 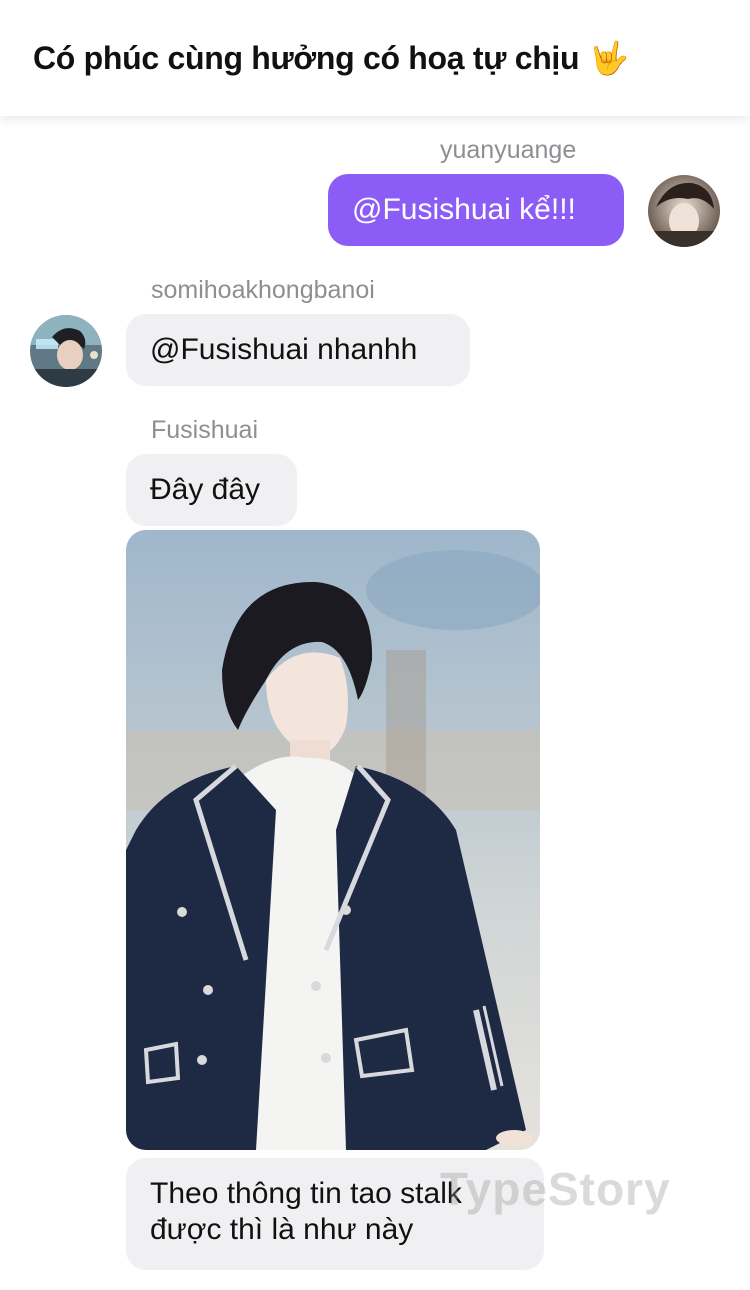 I want to click on chat-title: Có phúc cùng hưởng có hoạ tự chịu, so click(x=306, y=57).